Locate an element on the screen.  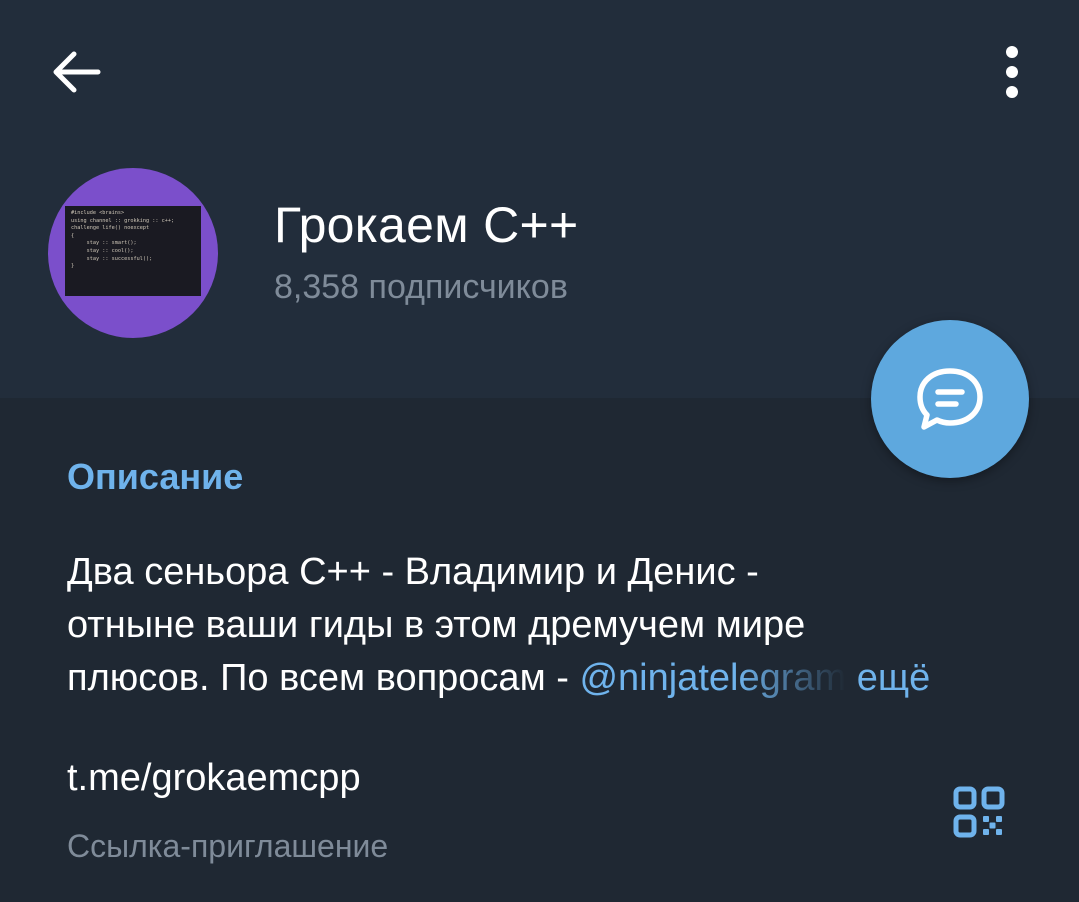
qr-code-icon is located at coordinates (979, 812).